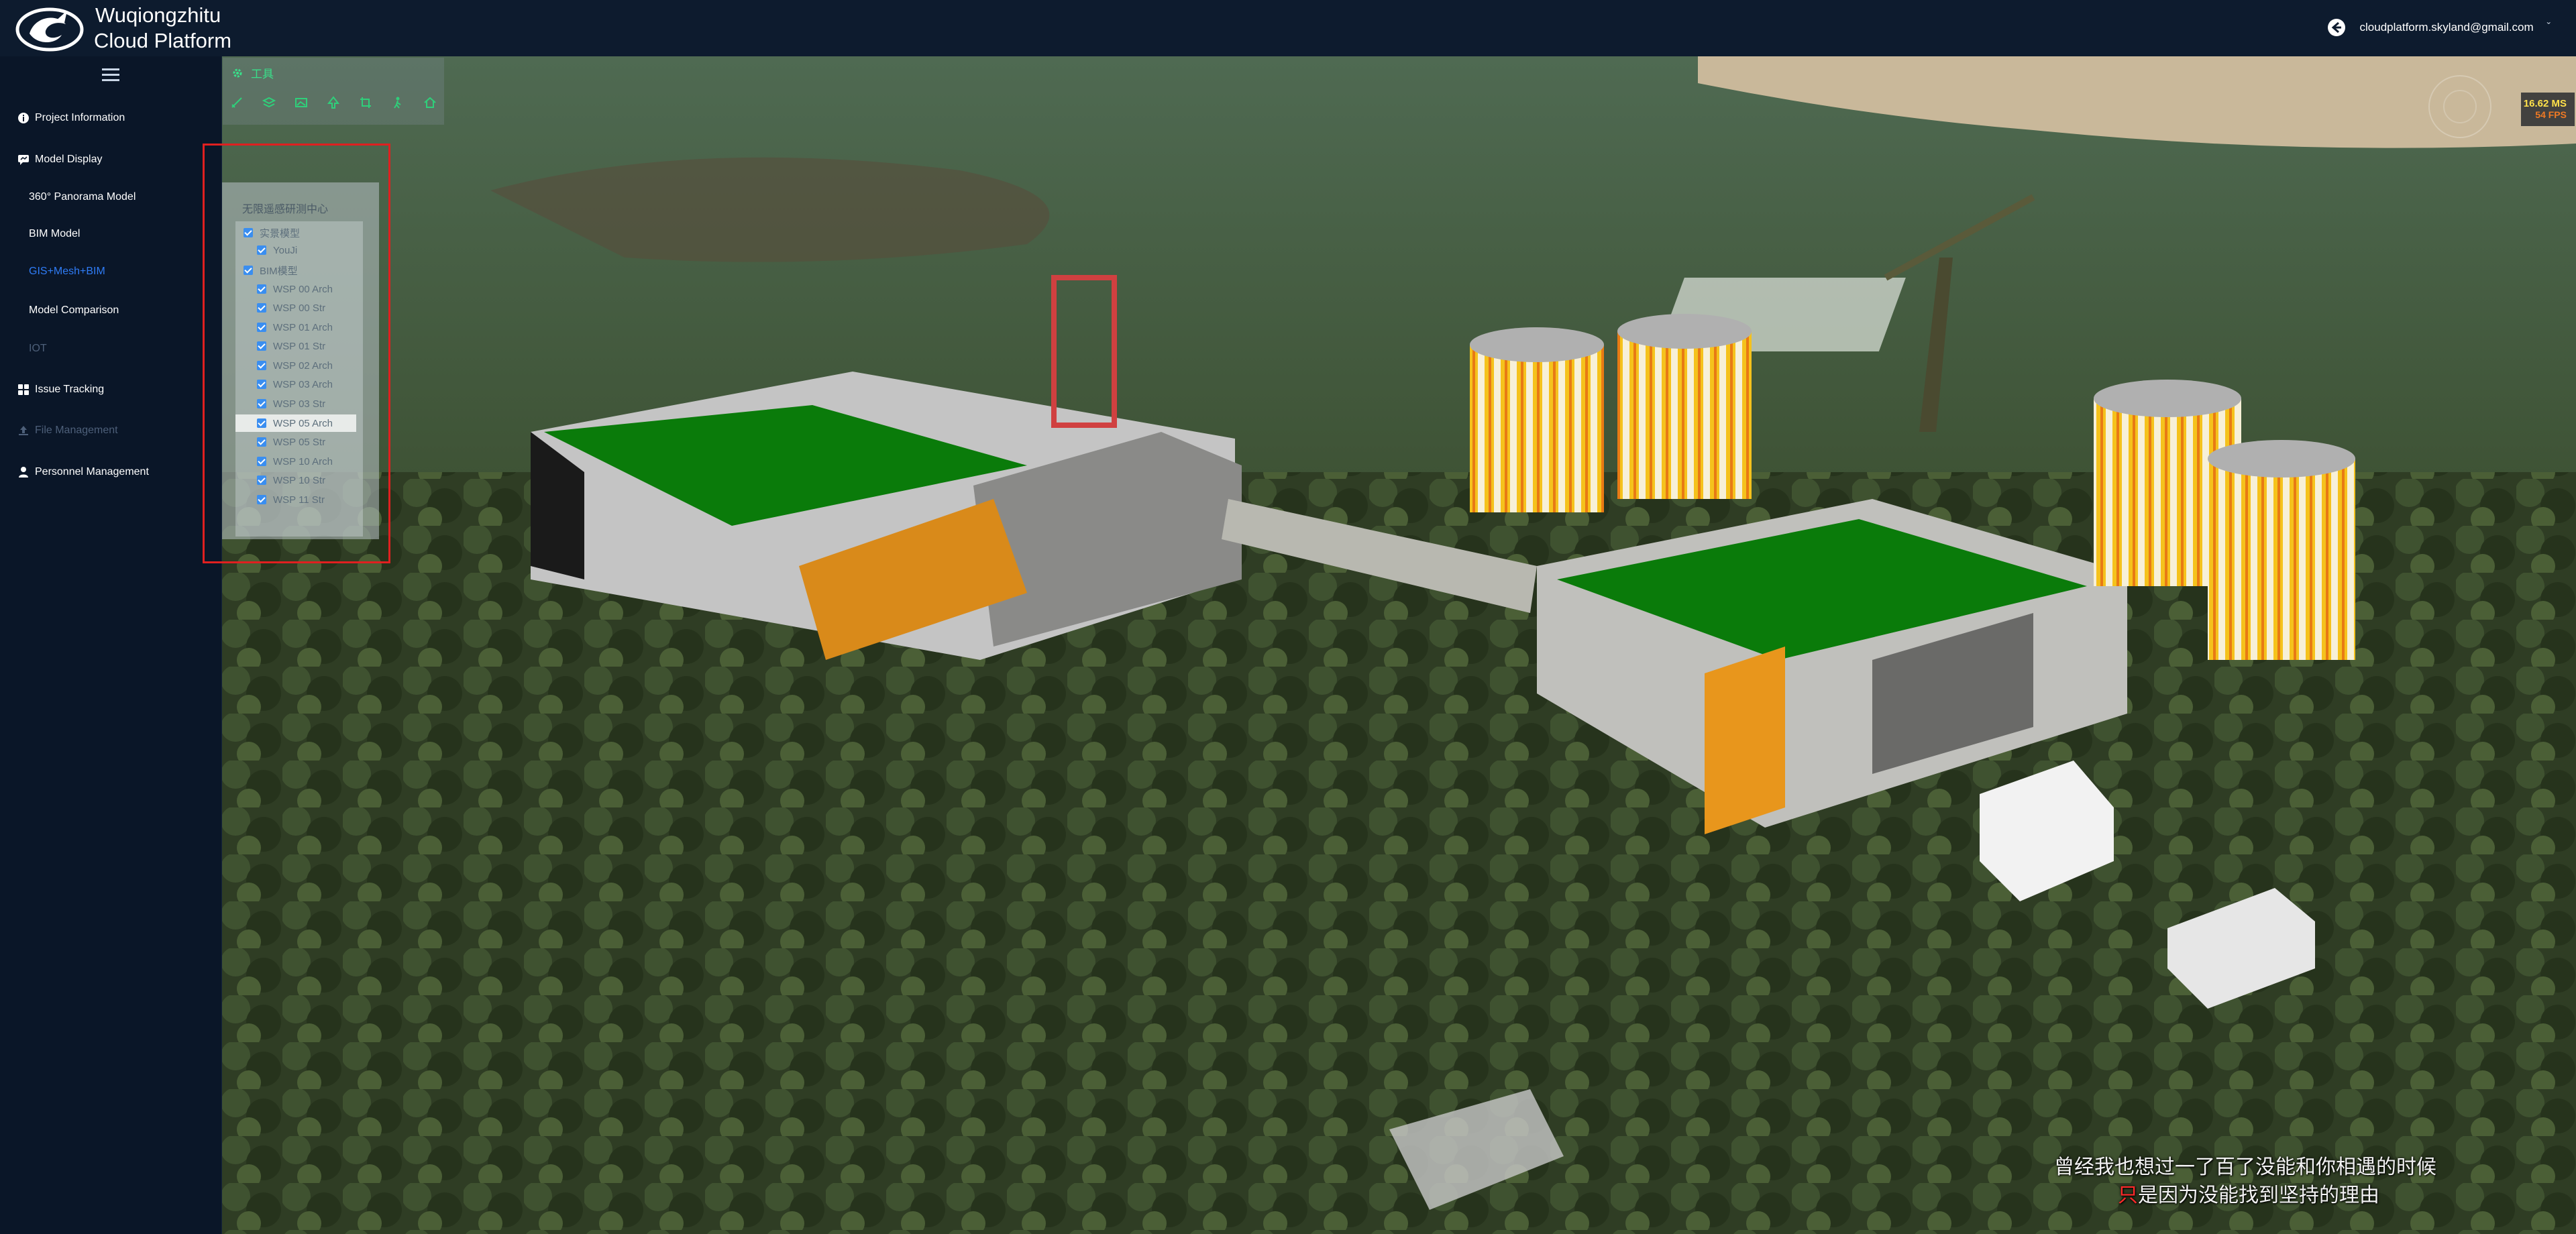 Image resolution: width=2576 pixels, height=1234 pixels. I want to click on sidebar-item-gis-mesh-bim: GIS+Mesh+BIM, so click(110, 271).